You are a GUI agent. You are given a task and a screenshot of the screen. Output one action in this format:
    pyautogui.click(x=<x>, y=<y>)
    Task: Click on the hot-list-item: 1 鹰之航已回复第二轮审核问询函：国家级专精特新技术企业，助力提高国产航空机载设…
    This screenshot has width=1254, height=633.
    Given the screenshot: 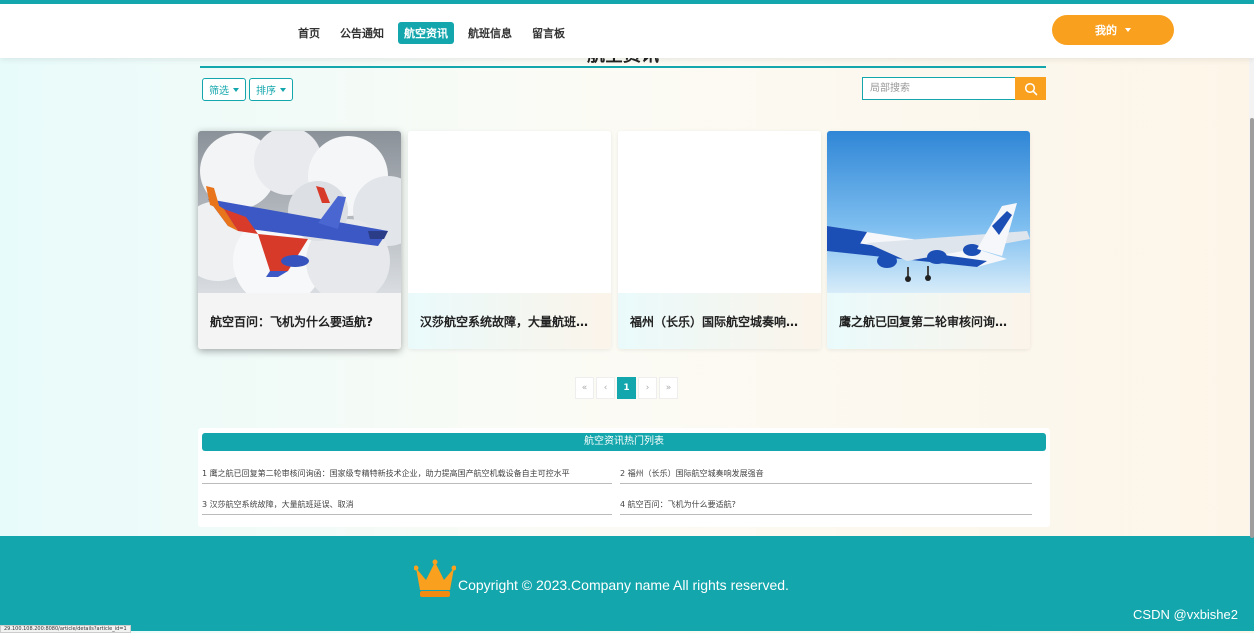 What is the action you would take?
    pyautogui.click(x=407, y=474)
    